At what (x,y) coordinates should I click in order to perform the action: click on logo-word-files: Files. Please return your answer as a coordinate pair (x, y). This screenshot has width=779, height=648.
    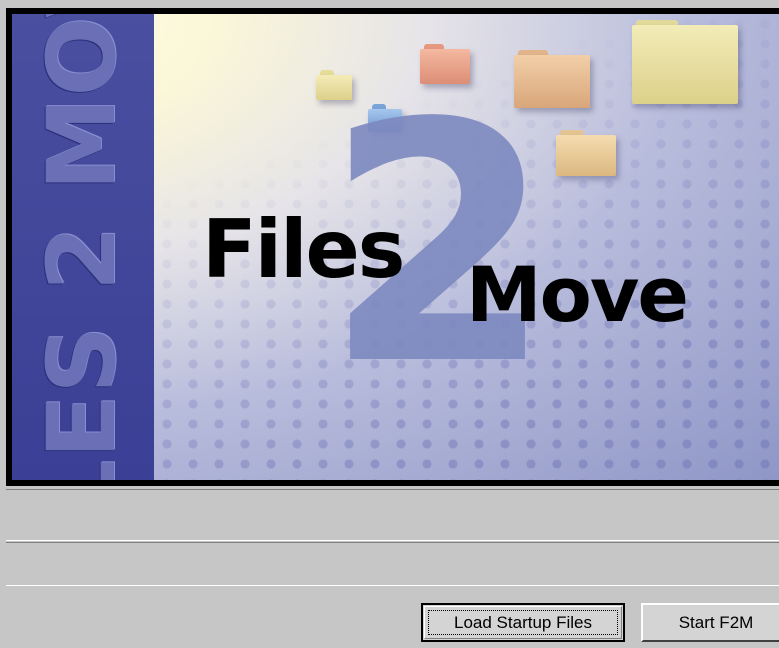
    Looking at the image, I should click on (303, 249).